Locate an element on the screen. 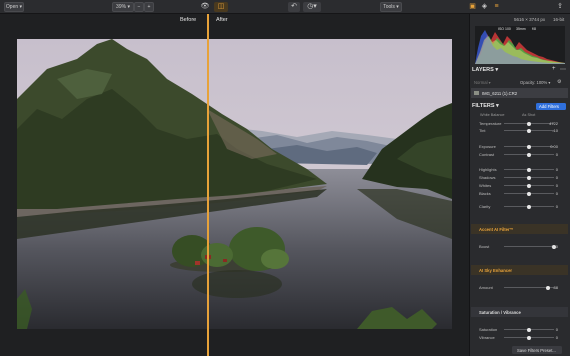 This screenshot has width=570, height=356. zoom-in-button: + is located at coordinates (149, 7).